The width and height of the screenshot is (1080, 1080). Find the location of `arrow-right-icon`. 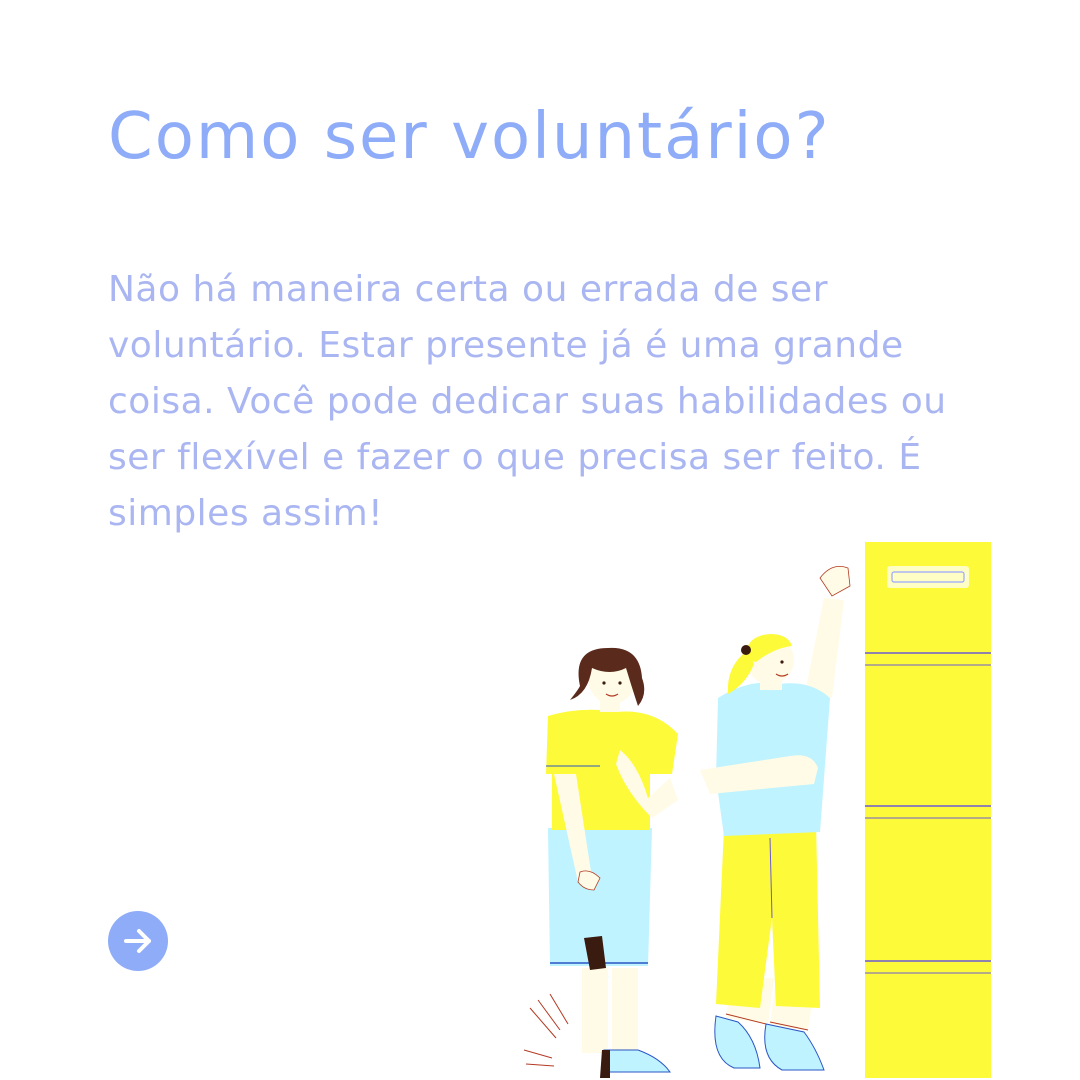

arrow-right-icon is located at coordinates (137, 941).